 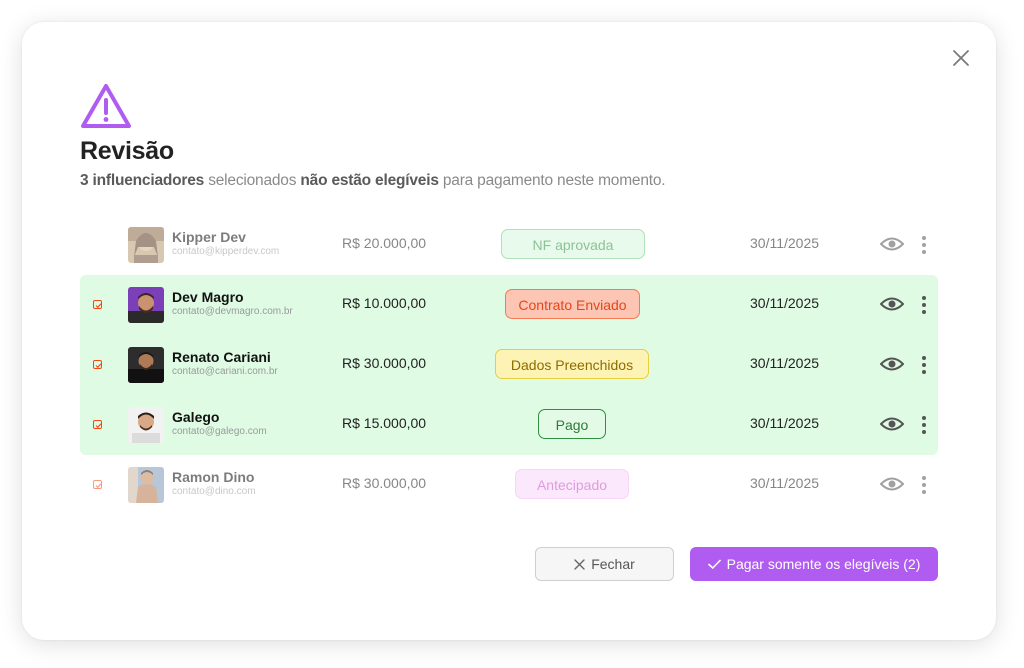 I want to click on status-badge: NF aprovada, so click(x=573, y=244).